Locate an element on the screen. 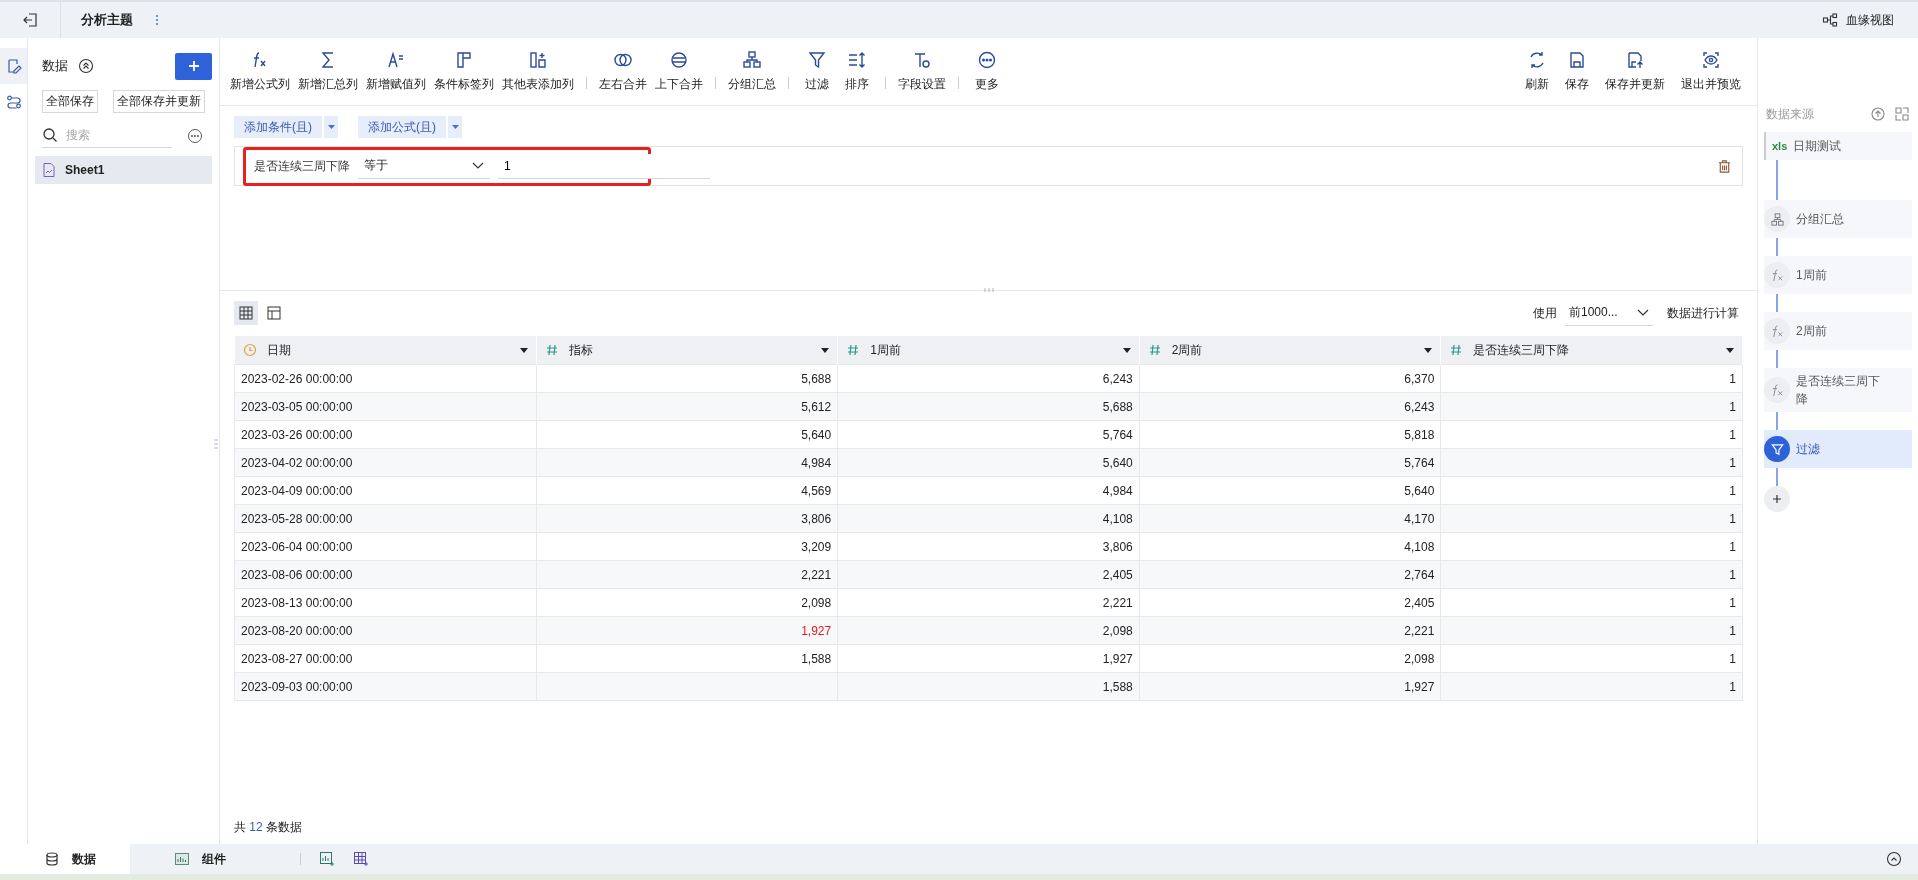  panel-title: 数据 is located at coordinates (55, 66).